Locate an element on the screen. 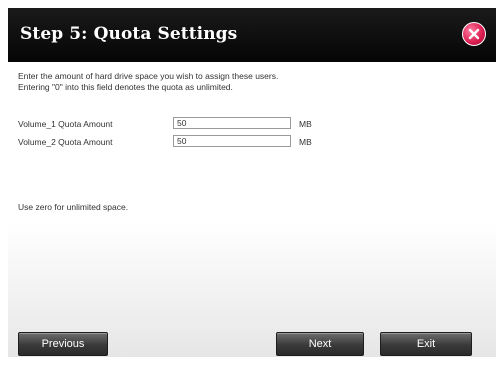 The image size is (504, 365). volume-1-quota-label: Volume_1 Quota Amount is located at coordinates (65, 124).